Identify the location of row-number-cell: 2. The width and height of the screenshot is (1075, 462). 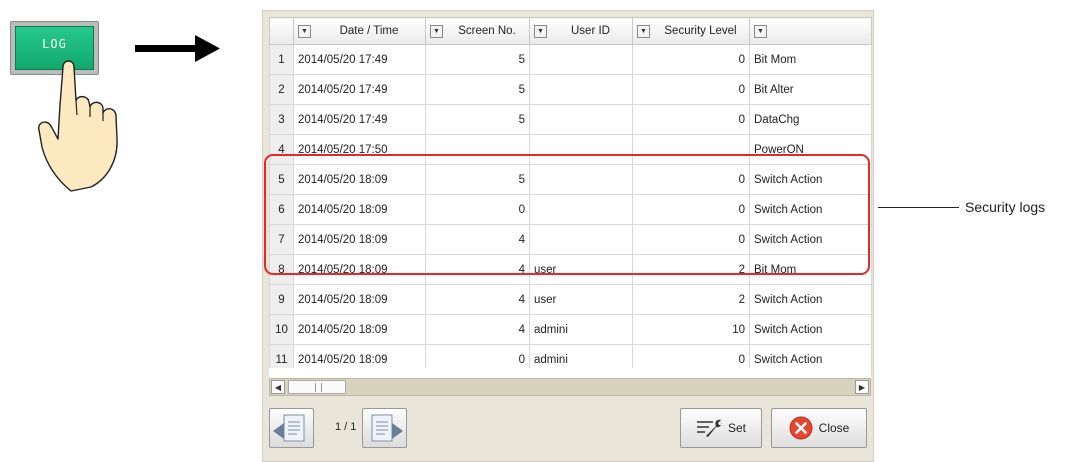
(281, 89).